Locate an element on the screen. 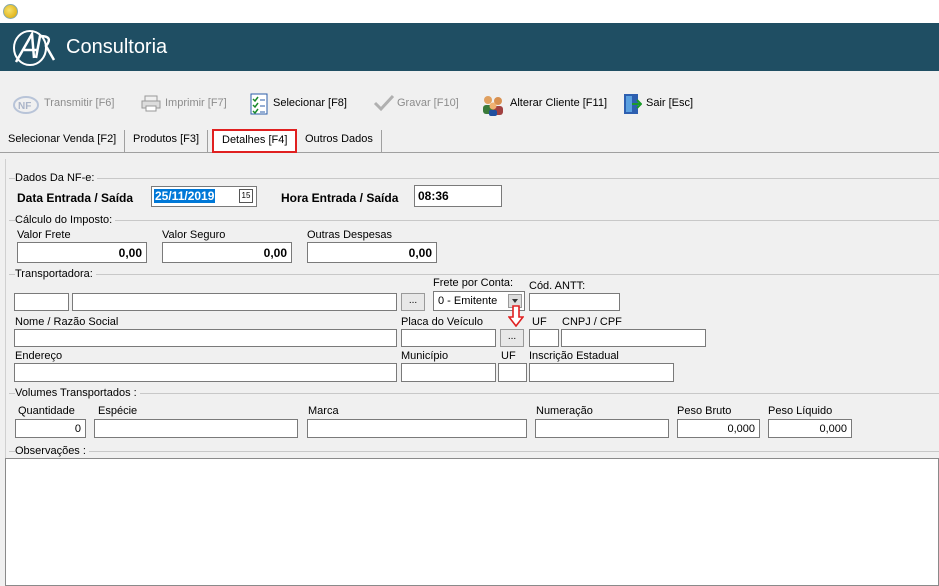  inscricao-estadual-field is located at coordinates (601, 372).